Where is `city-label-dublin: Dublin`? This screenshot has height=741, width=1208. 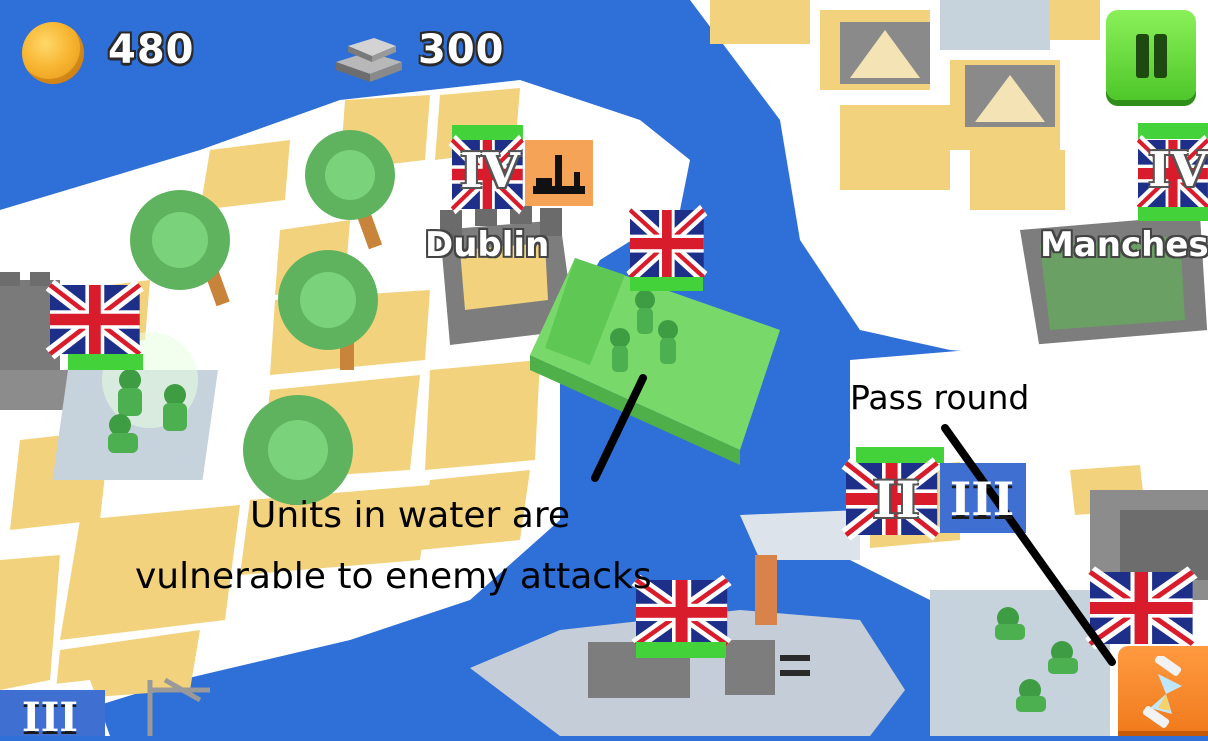 city-label-dublin: Dublin is located at coordinates (487, 245).